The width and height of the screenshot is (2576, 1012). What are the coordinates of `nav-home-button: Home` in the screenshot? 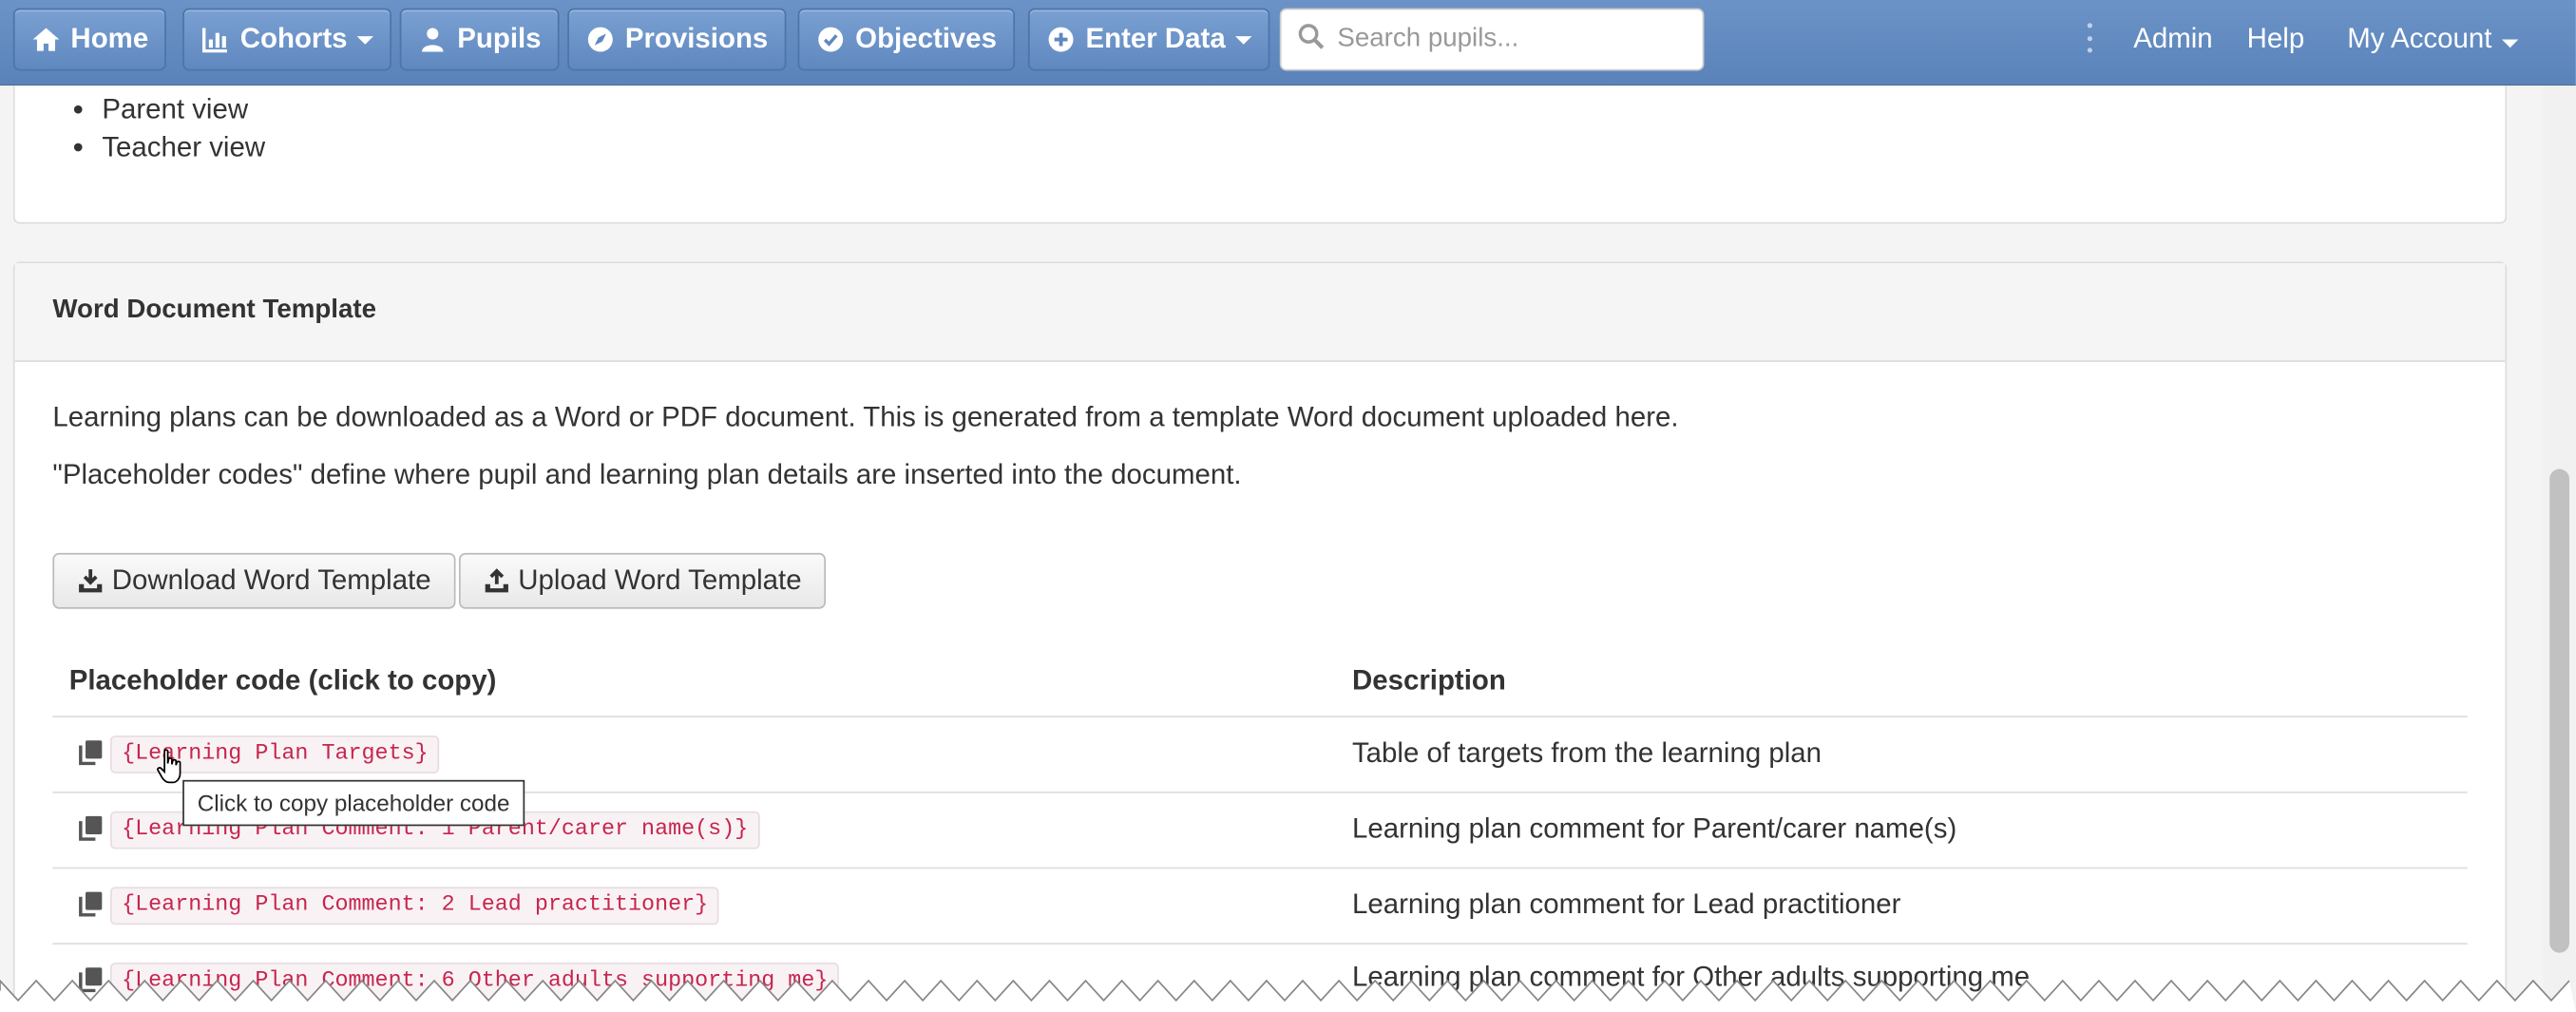 It's located at (89, 39).